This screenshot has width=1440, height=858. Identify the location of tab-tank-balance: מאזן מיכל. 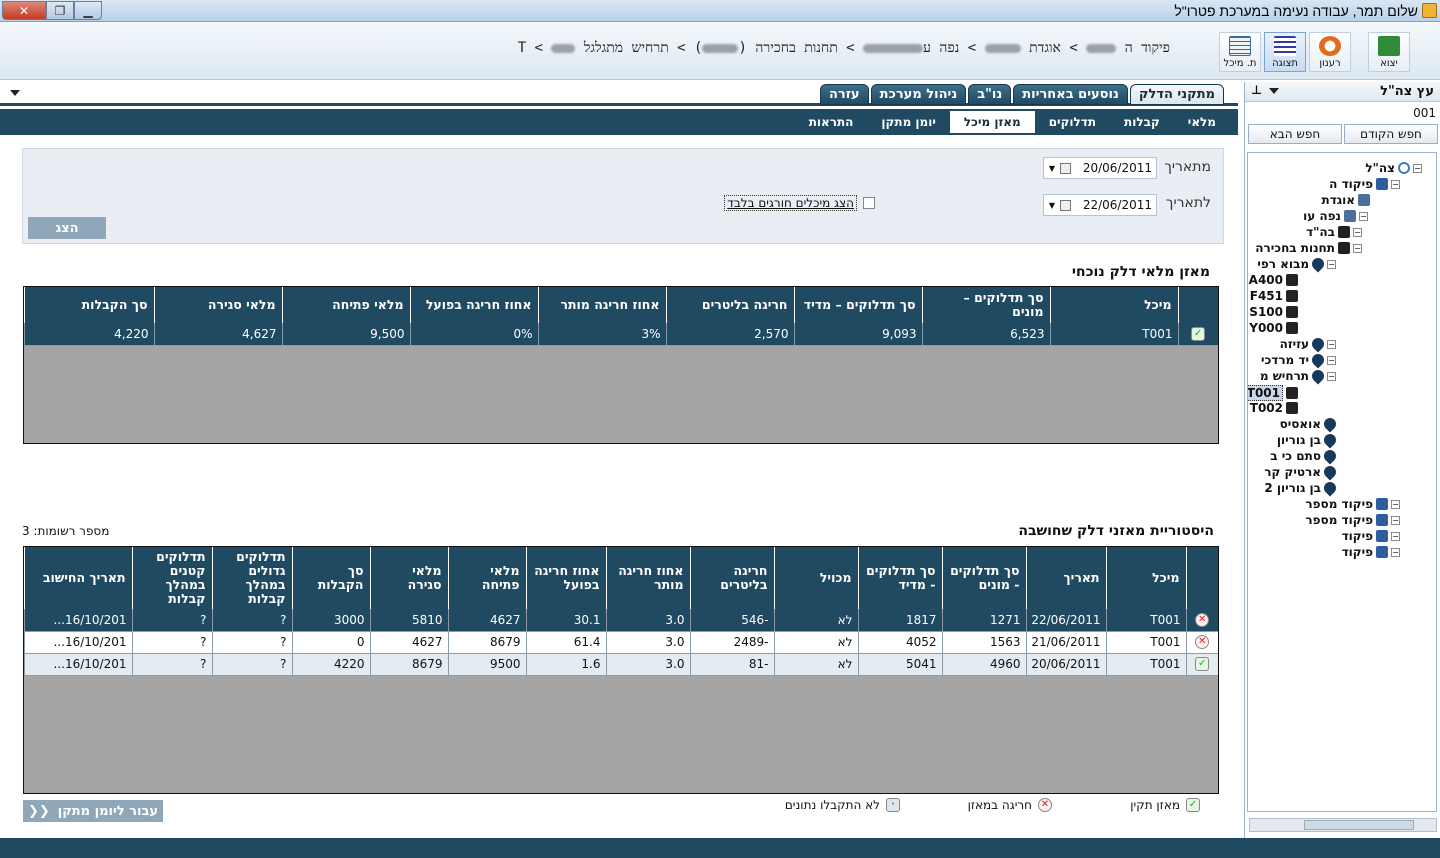
(992, 122).